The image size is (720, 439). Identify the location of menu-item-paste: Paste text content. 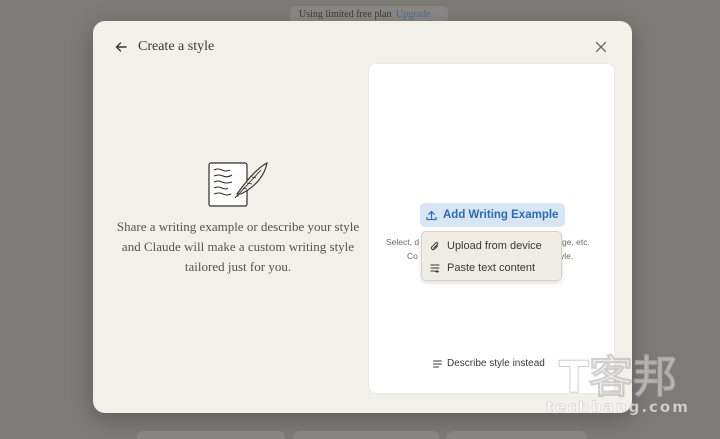
(491, 268).